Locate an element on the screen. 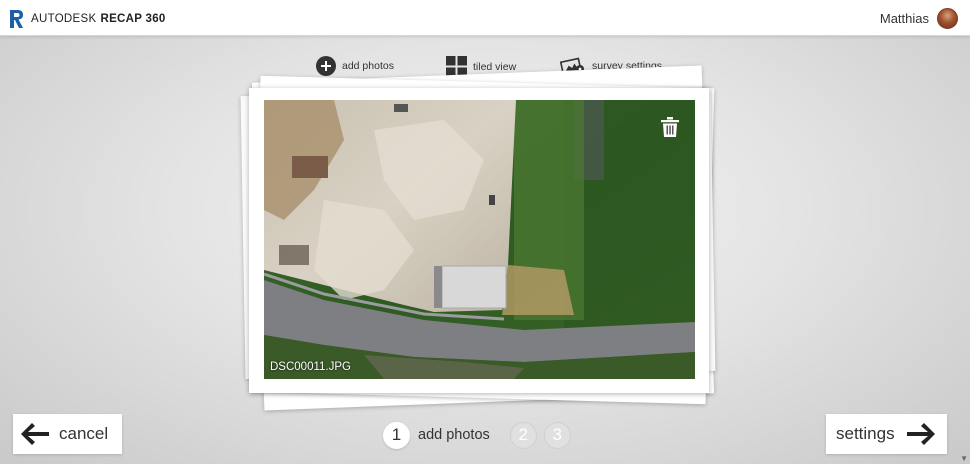  arrow-right-icon is located at coordinates (920, 434).